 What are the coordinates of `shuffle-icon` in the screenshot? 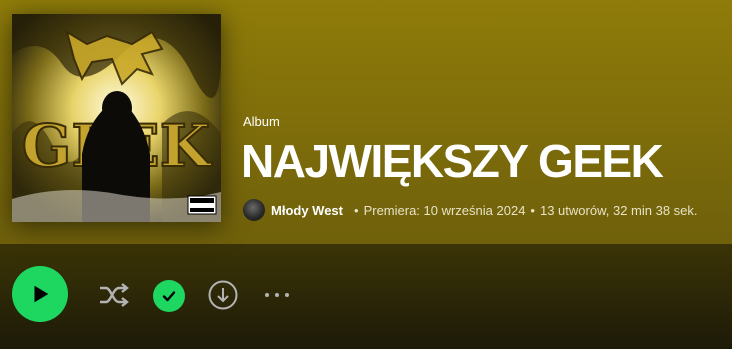 It's located at (114, 295).